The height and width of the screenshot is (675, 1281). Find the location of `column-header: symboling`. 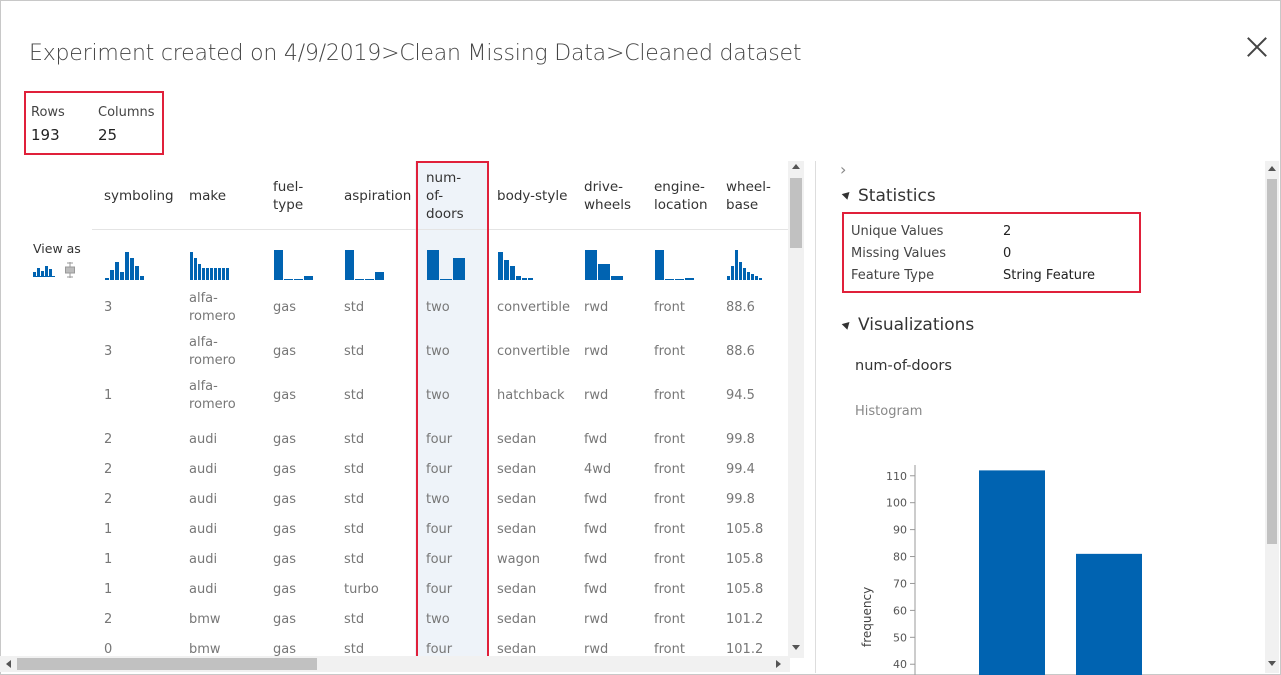

column-header: symboling is located at coordinates (139, 196).